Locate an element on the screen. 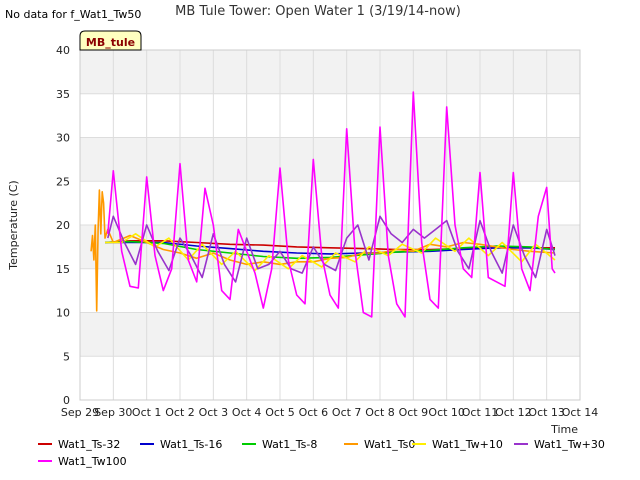 This screenshot has height=480, width=640. legend-label: Wat1_Ts-32 is located at coordinates (89, 444).